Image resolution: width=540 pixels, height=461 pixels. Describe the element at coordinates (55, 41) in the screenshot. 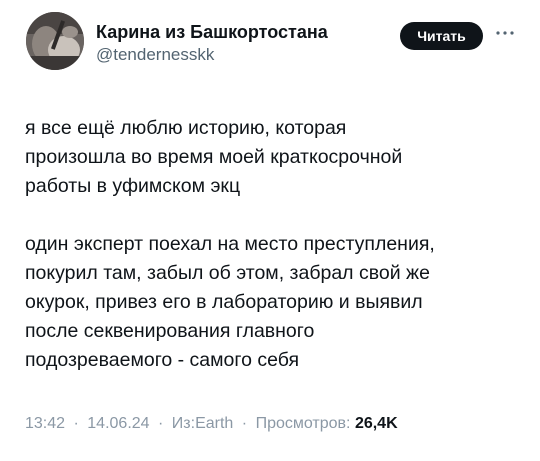

I see `avatar` at that location.